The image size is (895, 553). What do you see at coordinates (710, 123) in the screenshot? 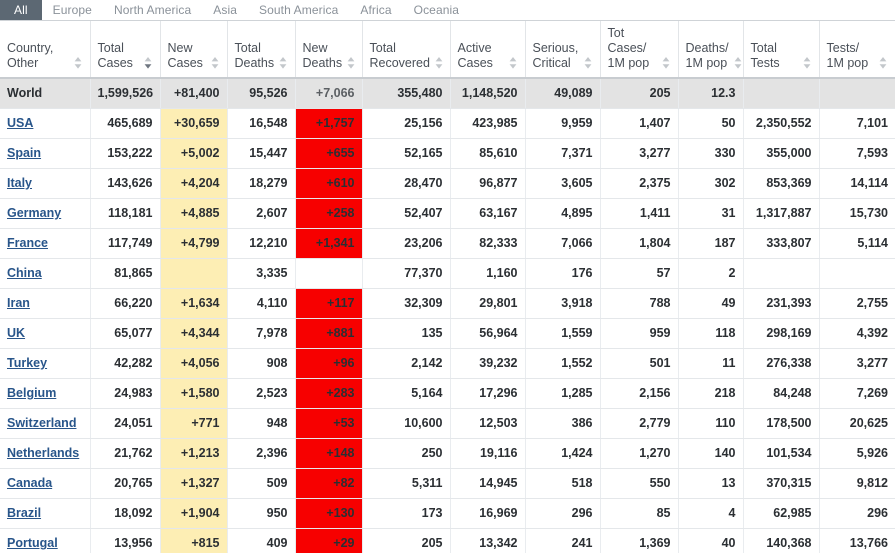
I see `cell-deaths-1m: 50` at bounding box center [710, 123].